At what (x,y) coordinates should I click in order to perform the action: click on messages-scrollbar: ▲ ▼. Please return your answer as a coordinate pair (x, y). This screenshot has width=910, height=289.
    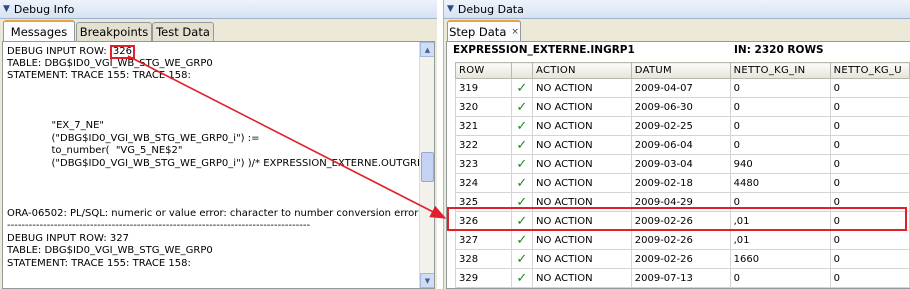
    Looking at the image, I should click on (426, 165).